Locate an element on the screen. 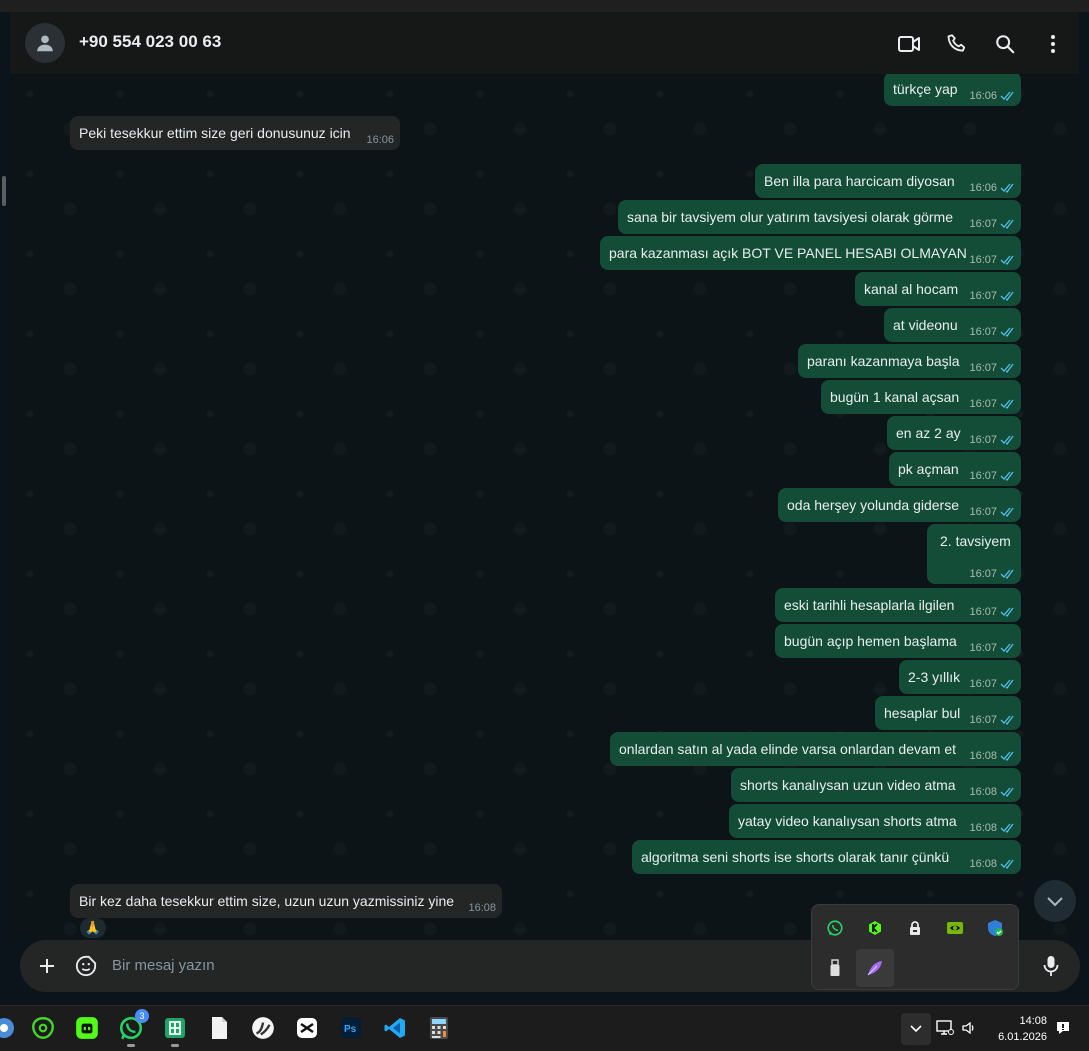 This screenshot has width=1089, height=1051. svg-text: Ps is located at coordinates (350, 1029).